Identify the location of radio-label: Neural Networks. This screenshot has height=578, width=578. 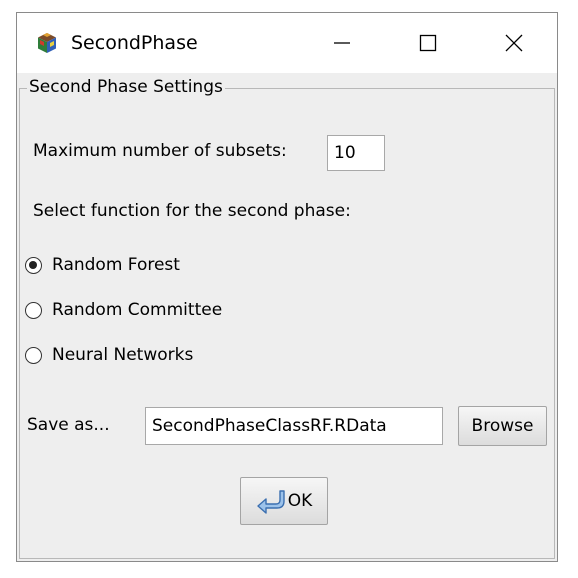
(123, 355).